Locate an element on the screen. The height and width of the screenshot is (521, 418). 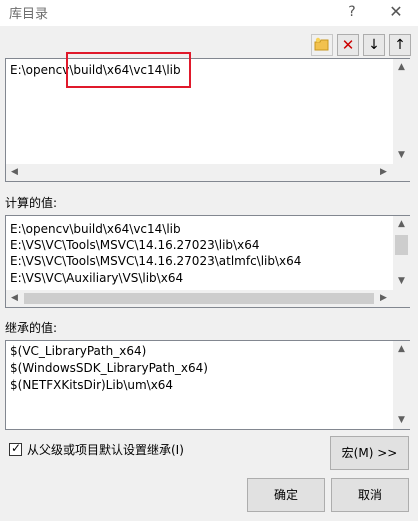
cancel-button: 取消 is located at coordinates (370, 495).